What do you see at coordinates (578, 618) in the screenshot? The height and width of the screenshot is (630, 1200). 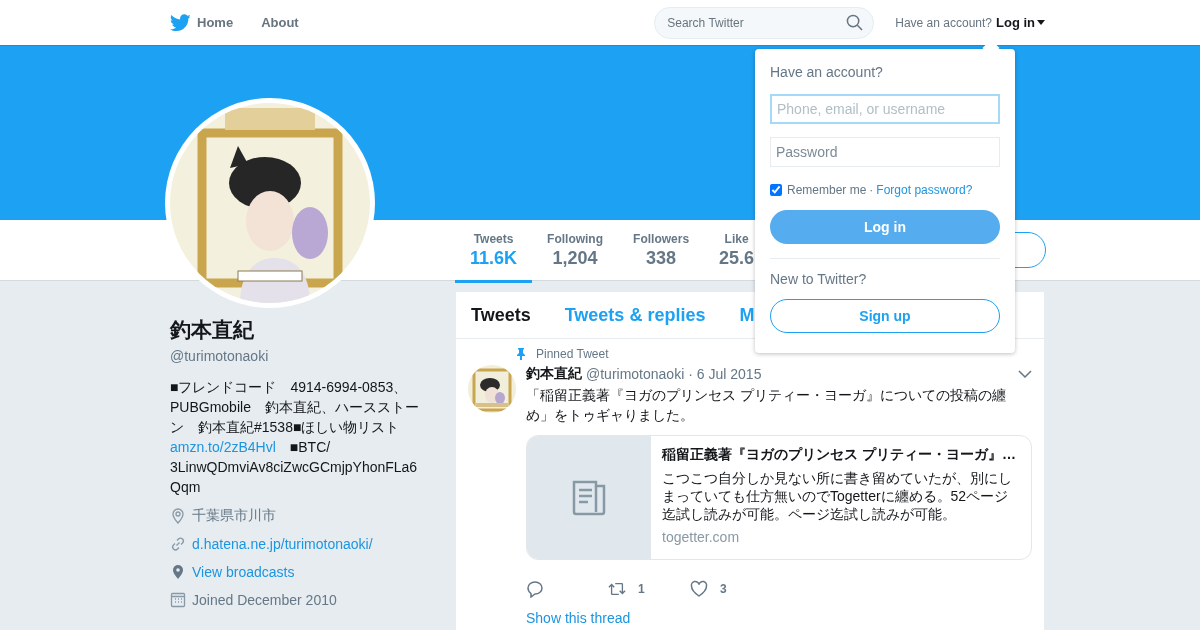 I see `show-thread-link: Show this thread` at bounding box center [578, 618].